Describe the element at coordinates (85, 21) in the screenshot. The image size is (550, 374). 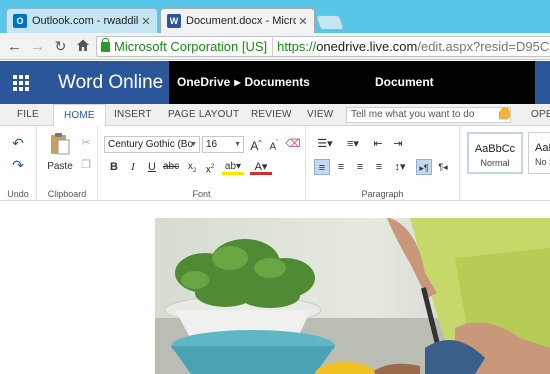
I see `tab-title: Outlook.com - rwaddilove` at that location.